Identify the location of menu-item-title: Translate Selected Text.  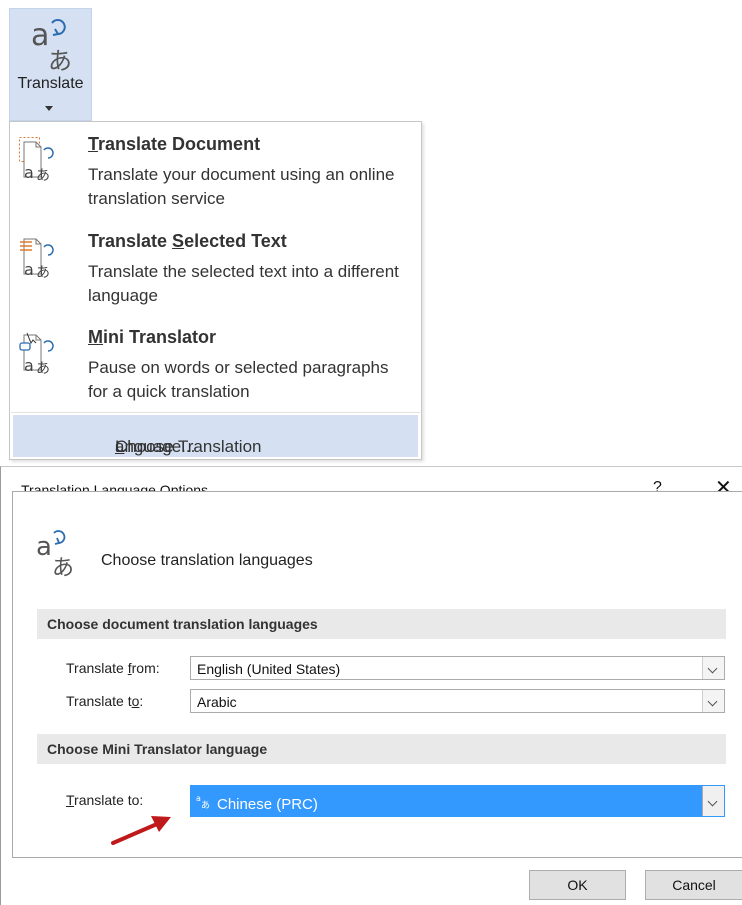
(187, 241).